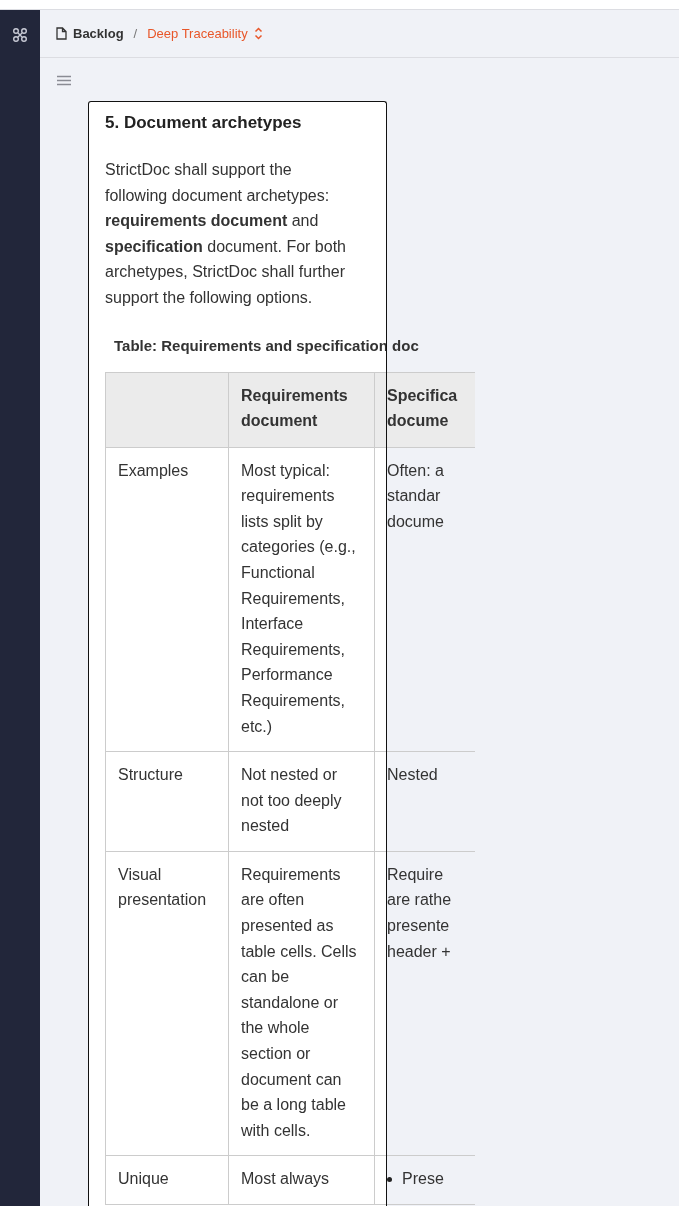 Image resolution: width=679 pixels, height=1206 pixels. I want to click on table-header-cell: Specifica docume, so click(424, 410).